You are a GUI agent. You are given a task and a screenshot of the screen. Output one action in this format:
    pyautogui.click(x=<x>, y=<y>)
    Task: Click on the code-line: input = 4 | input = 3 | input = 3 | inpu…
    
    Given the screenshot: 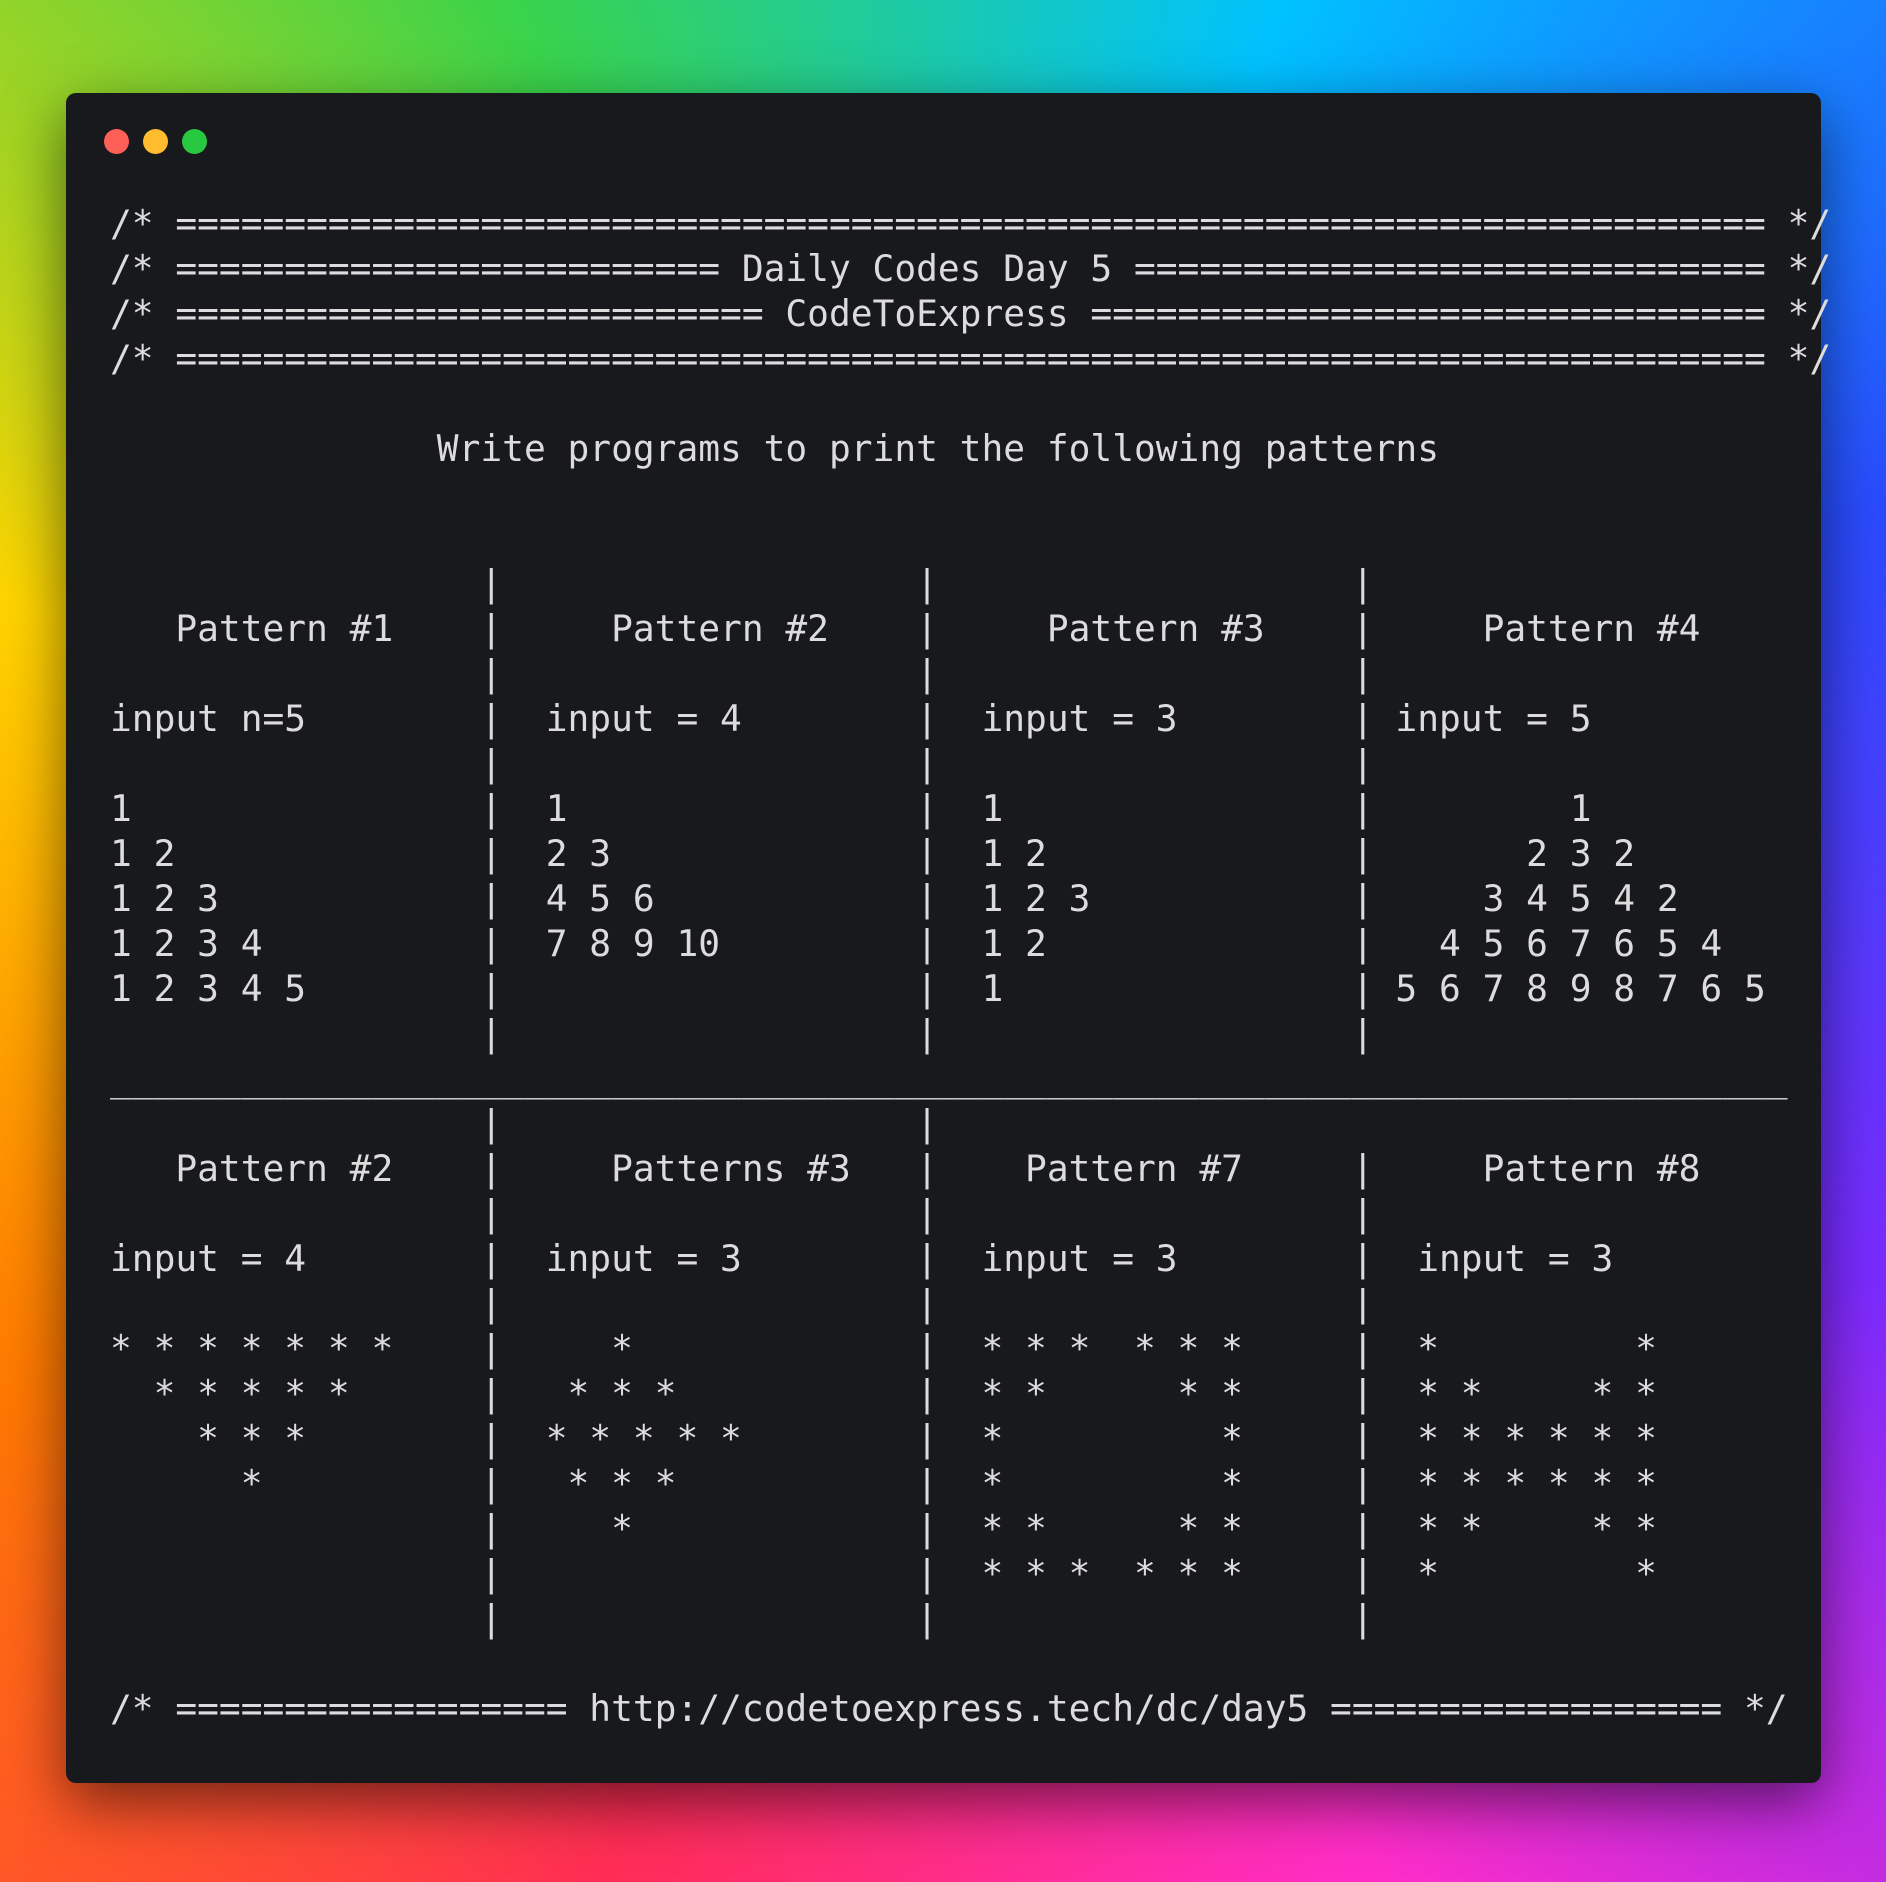 What is the action you would take?
    pyautogui.click(x=862, y=1258)
    